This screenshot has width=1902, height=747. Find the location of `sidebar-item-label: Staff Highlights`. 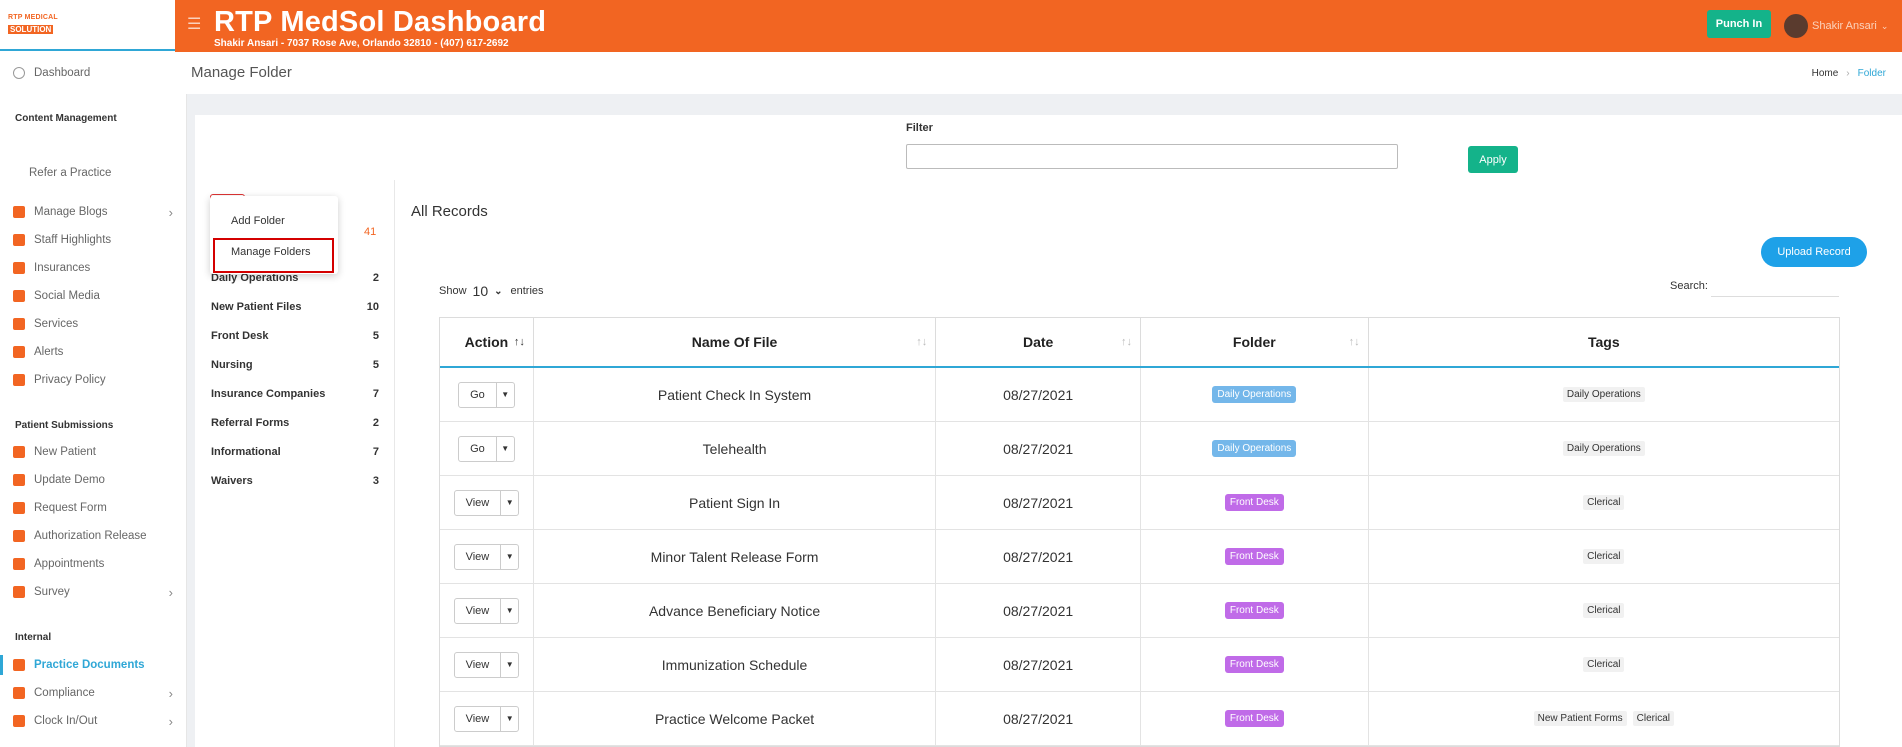

sidebar-item-label: Staff Highlights is located at coordinates (73, 240).